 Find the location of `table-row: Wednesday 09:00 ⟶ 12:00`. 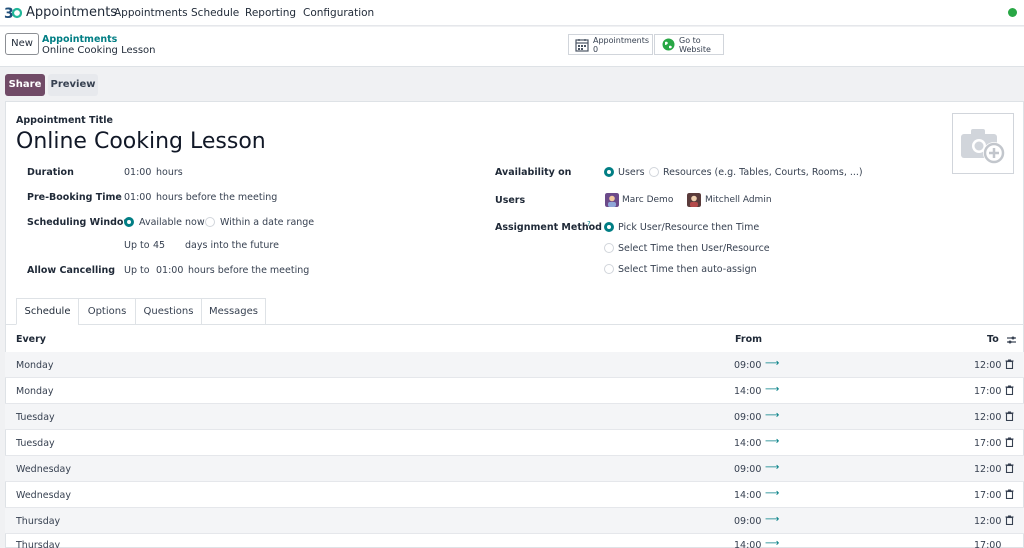

table-row: Wednesday 09:00 ⟶ 12:00 is located at coordinates (514, 469).